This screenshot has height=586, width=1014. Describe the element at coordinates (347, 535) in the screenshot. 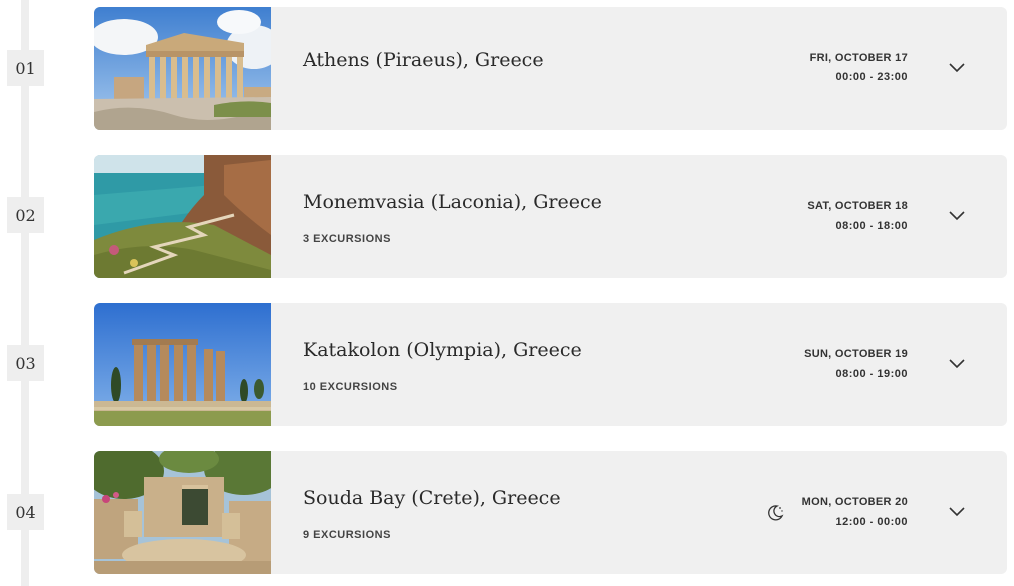

I see `excursions-count: 9 EXCURSIONS` at that location.